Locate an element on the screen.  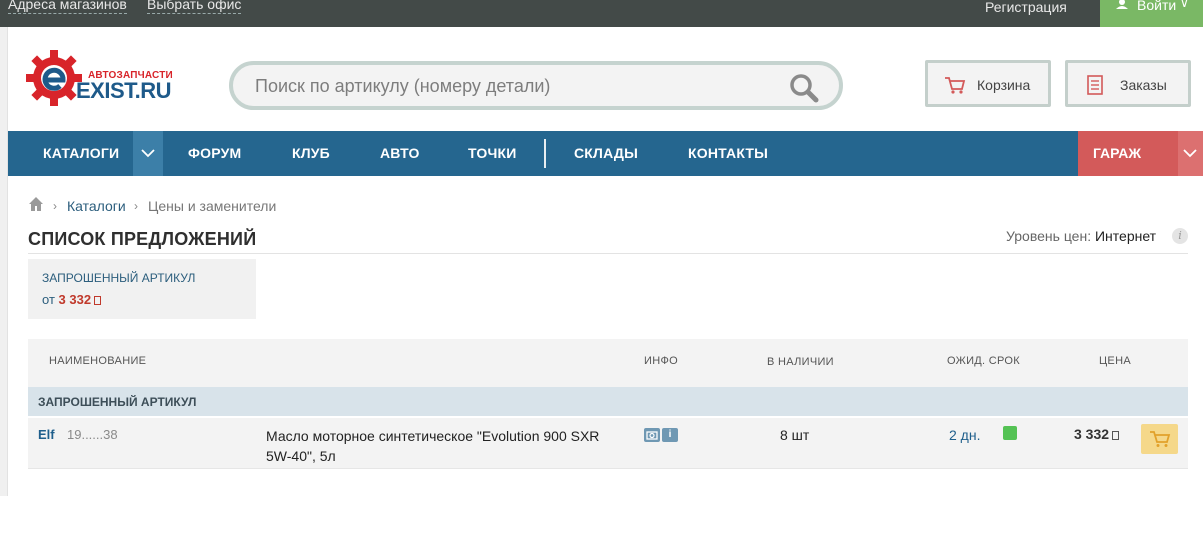
from-label: от is located at coordinates (48, 299).